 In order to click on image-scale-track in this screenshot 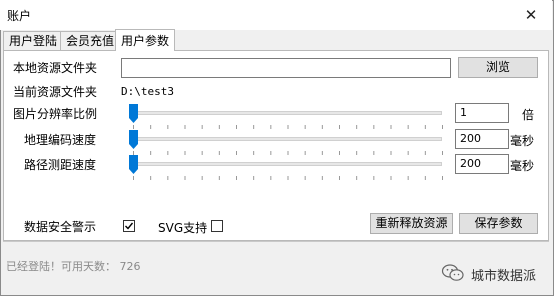, I will do `click(286, 113)`.